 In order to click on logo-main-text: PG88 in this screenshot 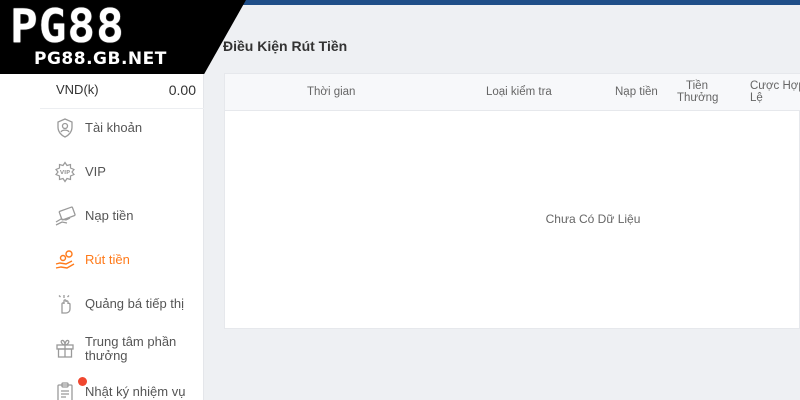, I will do `click(67, 26)`.